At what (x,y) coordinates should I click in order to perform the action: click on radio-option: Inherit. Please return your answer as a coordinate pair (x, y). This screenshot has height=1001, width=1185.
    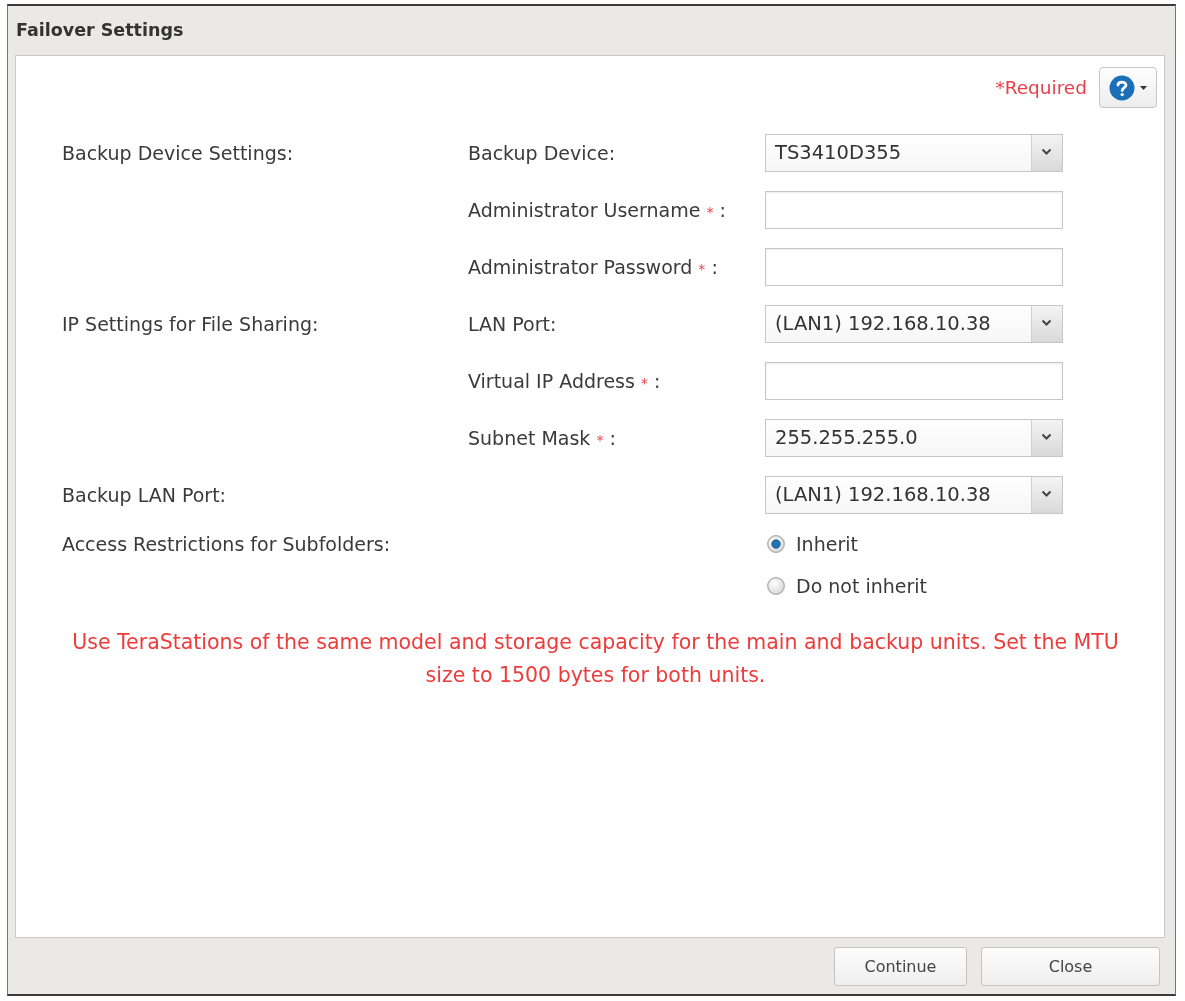
    Looking at the image, I should click on (847, 544).